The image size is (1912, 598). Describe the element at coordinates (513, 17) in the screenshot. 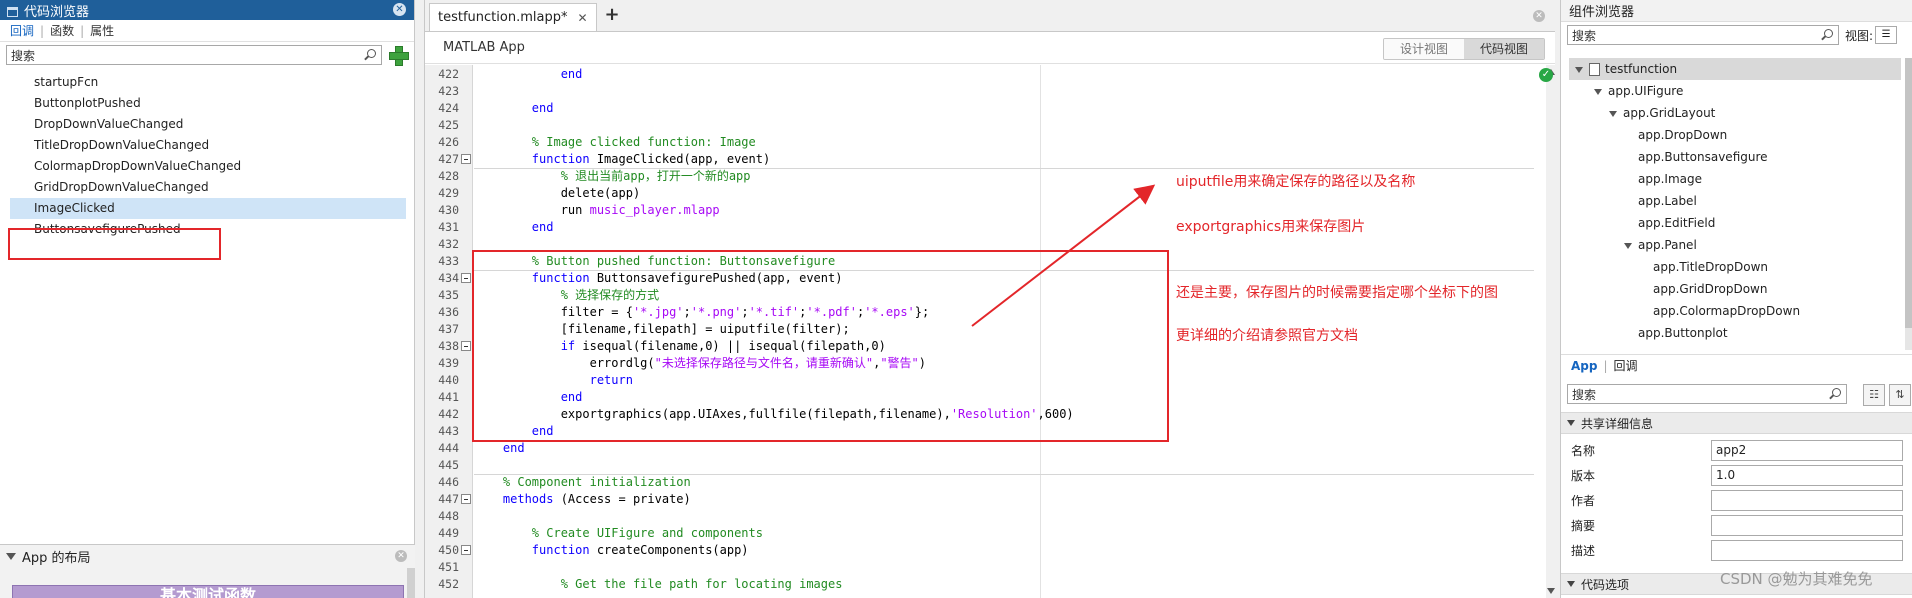

I see `document-tab: testfunction.mlapp* ✕` at that location.